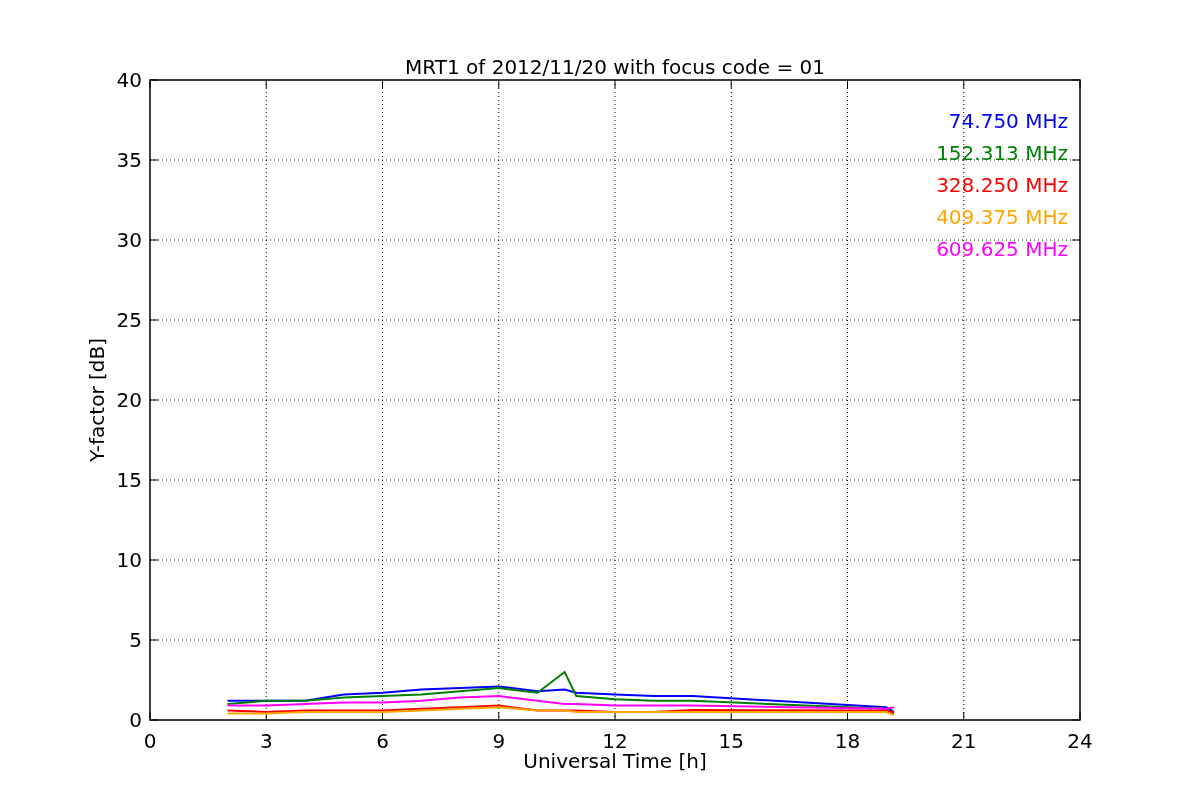  What do you see at coordinates (135, 640) in the screenshot?
I see `y-tick-label: 5` at bounding box center [135, 640].